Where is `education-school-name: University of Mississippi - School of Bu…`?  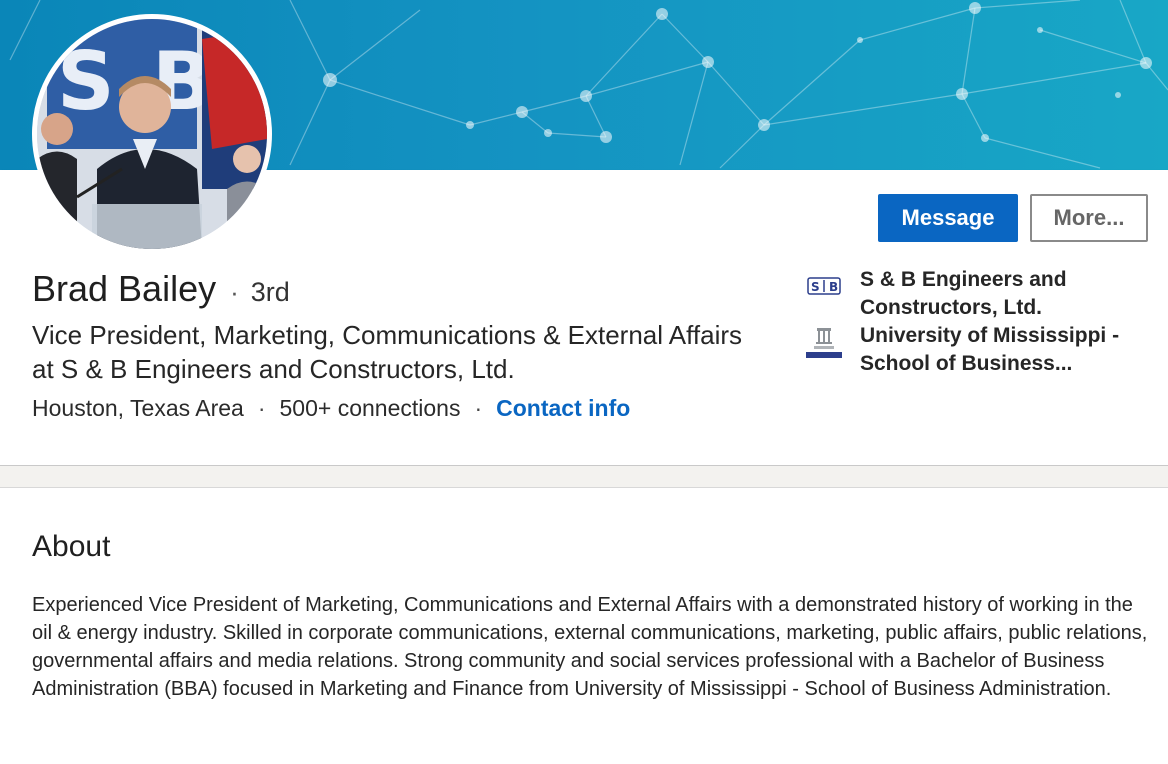
education-school-name: University of Mississippi - School of Bu… is located at coordinates (990, 349).